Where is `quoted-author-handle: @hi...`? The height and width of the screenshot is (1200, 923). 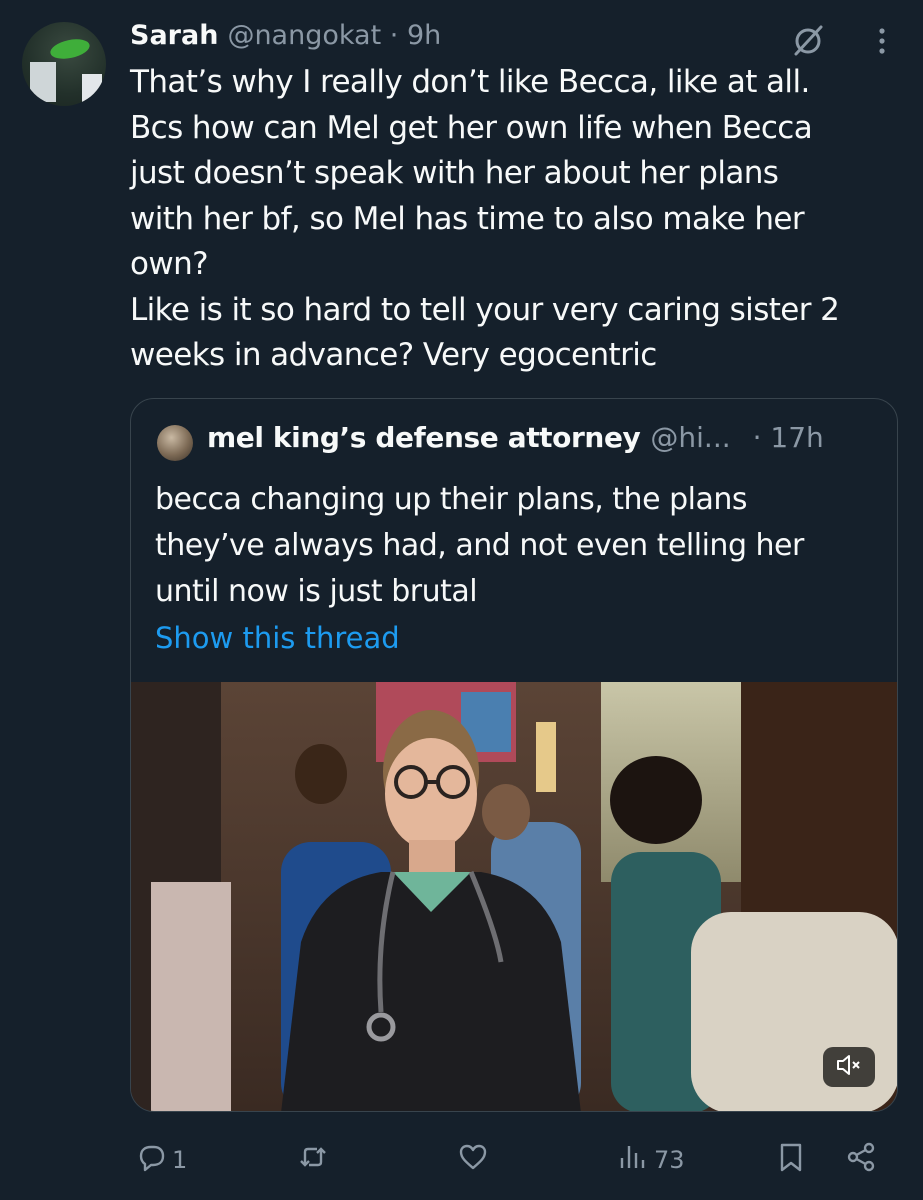 quoted-author-handle: @hi... is located at coordinates (690, 437).